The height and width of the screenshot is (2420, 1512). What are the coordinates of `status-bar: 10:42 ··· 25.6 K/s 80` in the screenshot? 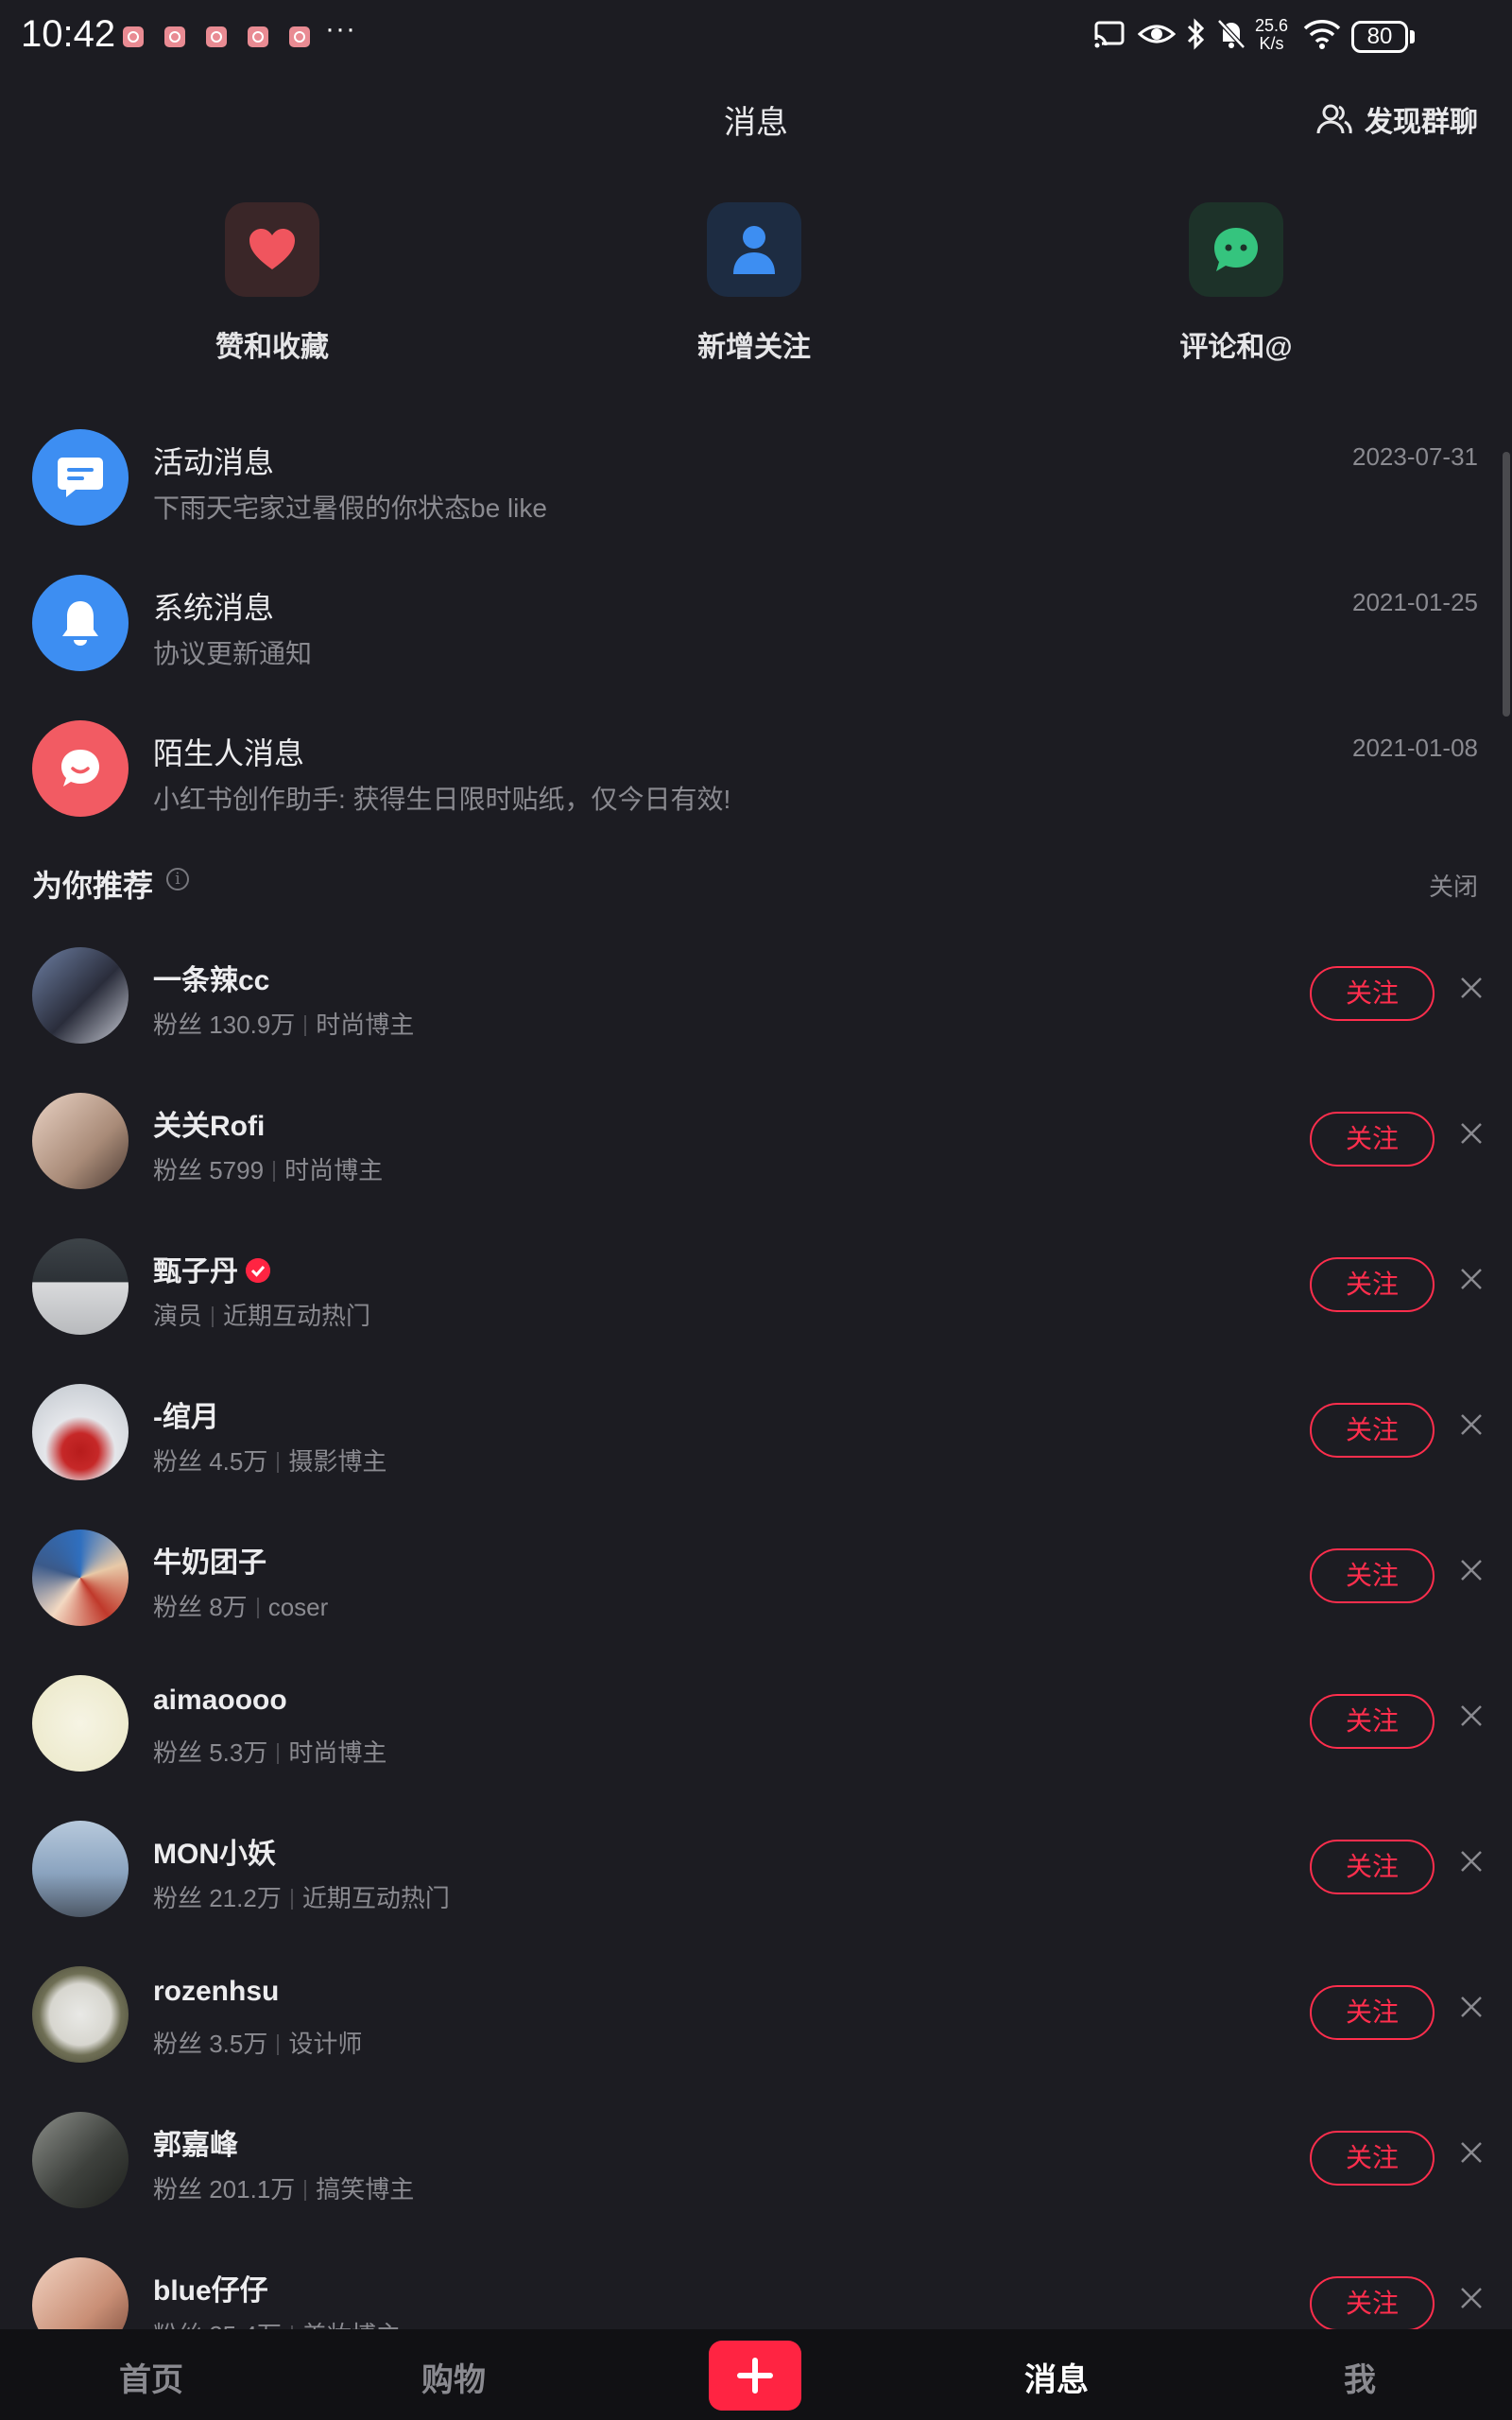 It's located at (756, 38).